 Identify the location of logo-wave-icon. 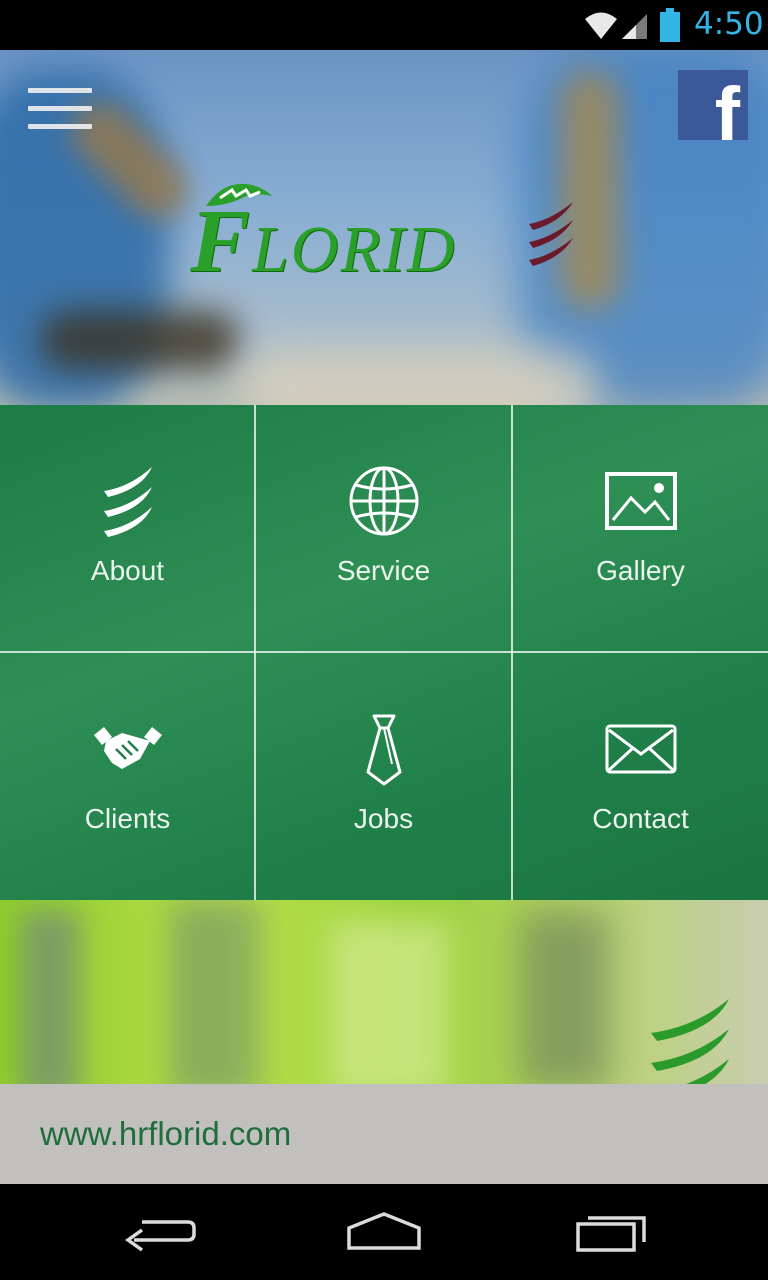
(551, 234).